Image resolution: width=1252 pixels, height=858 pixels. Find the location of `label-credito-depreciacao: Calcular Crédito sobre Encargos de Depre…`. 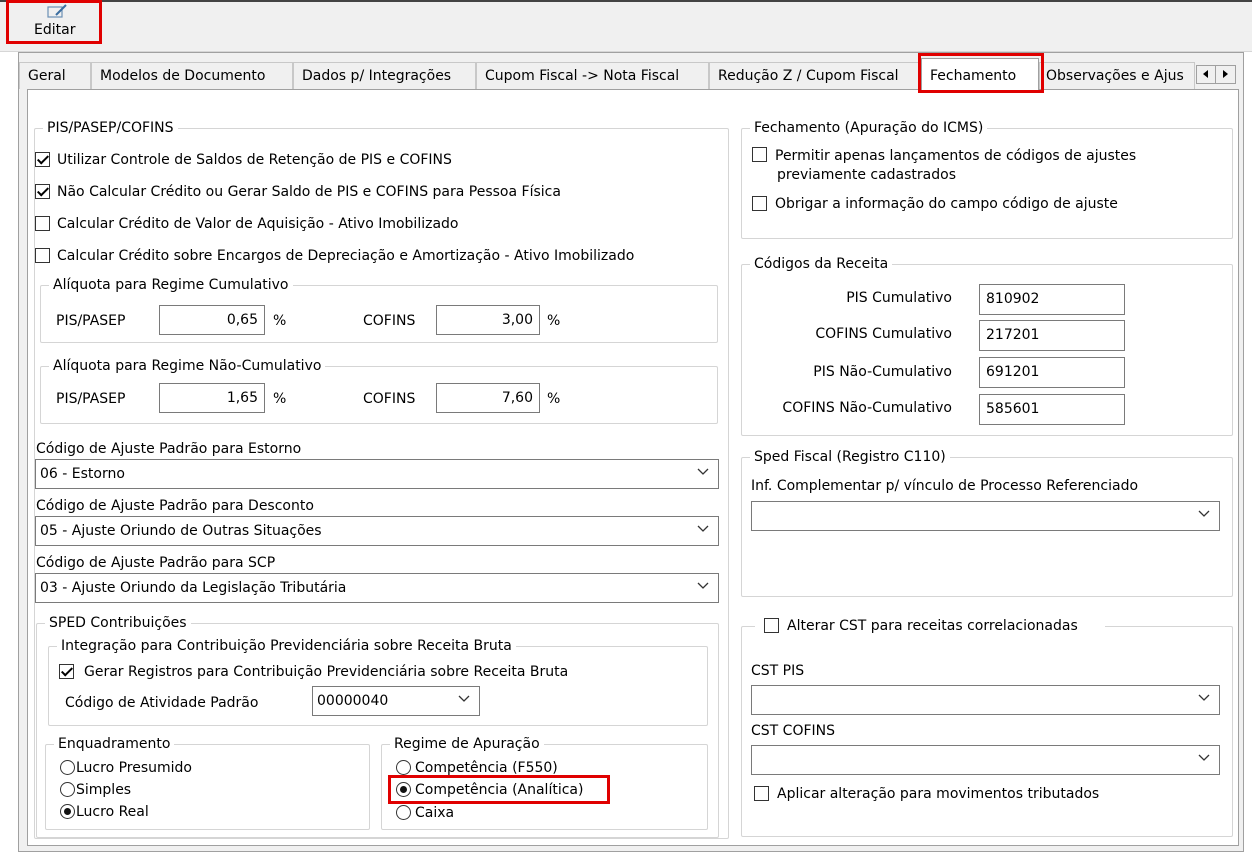

label-credito-depreciacao: Calcular Crédito sobre Encargos de Depre… is located at coordinates (346, 256).